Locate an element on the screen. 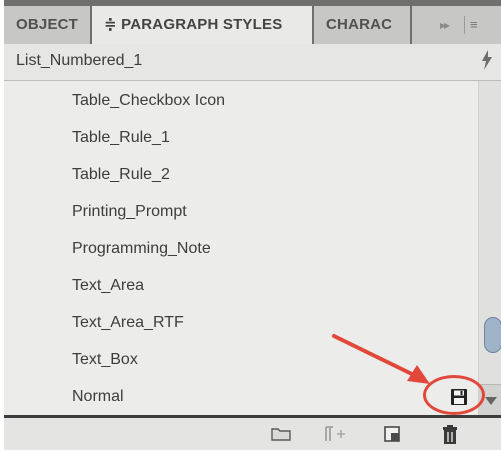  clear-overrides-icon is located at coordinates (333, 434).